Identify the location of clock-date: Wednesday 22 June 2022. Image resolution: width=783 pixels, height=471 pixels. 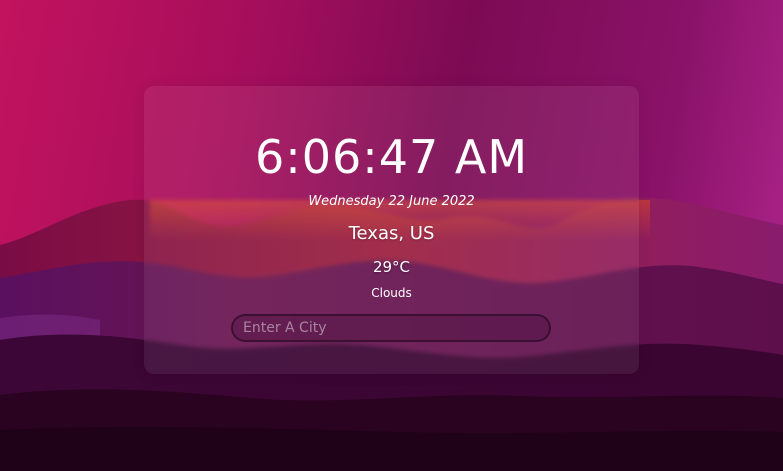
(391, 201).